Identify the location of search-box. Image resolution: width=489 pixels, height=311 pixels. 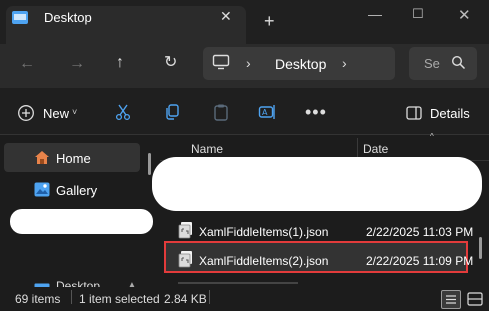
(443, 63).